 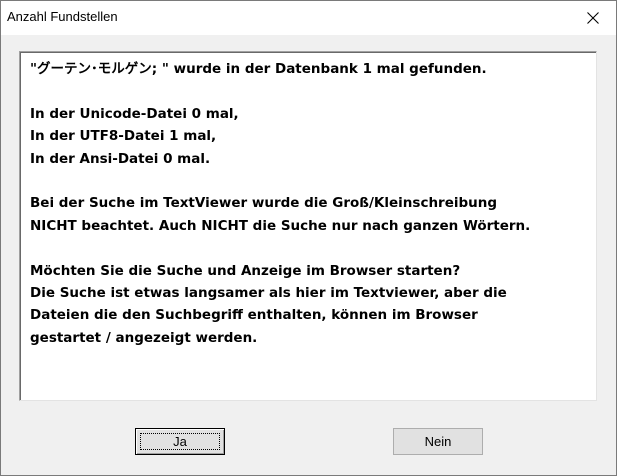 I want to click on title-bar: Anzahl Fundstellen, so click(x=308, y=18).